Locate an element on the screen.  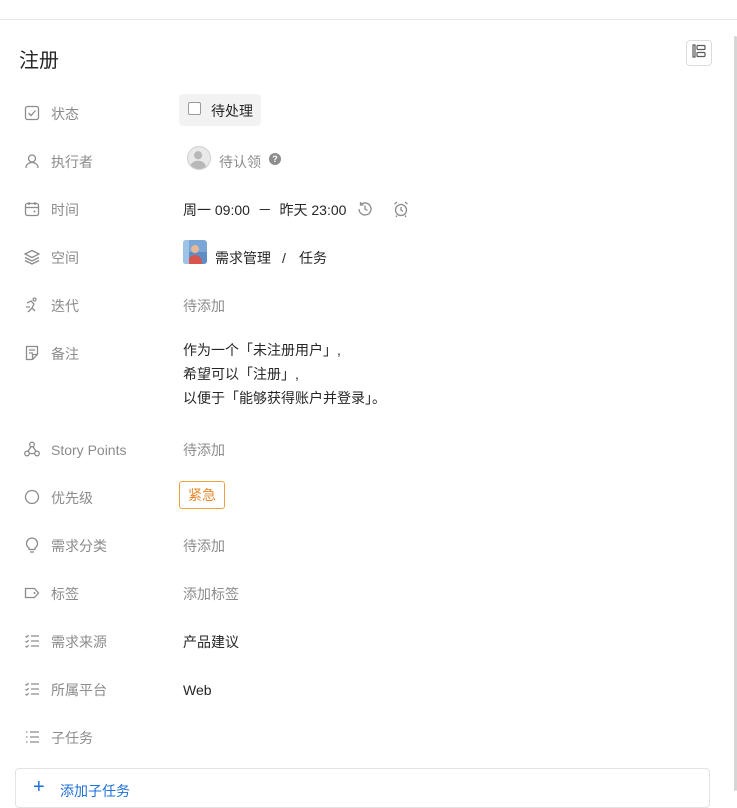
add-tag-link: 添加标签 is located at coordinates (211, 594).